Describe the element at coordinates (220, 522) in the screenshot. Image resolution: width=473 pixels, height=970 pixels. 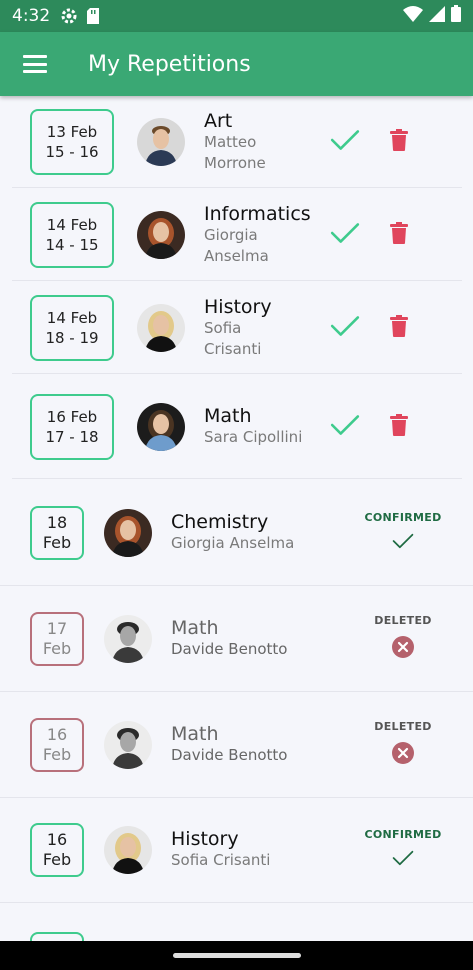
I see `subject-name: Chemistry` at that location.